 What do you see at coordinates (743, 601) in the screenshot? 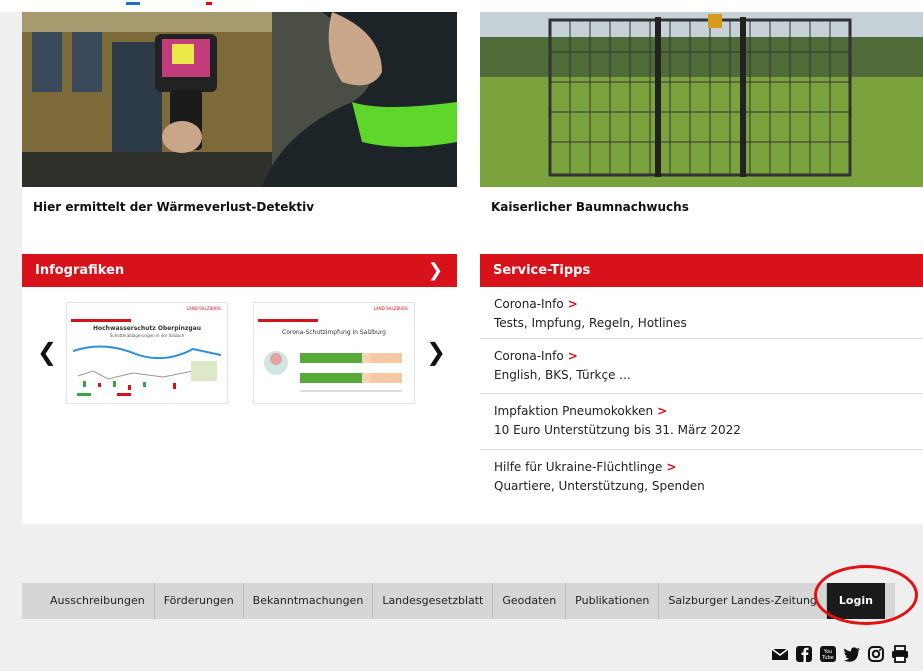
I see `footer-link-landes-zeitung: Salzburger Landes-Zeitung` at bounding box center [743, 601].